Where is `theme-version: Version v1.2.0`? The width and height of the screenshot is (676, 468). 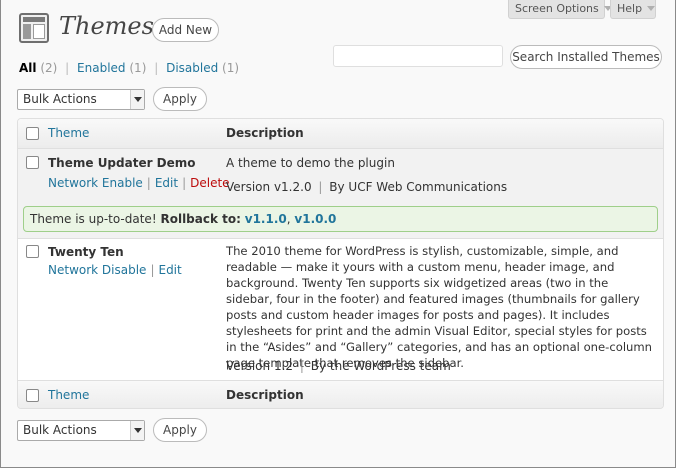 theme-version: Version v1.2.0 is located at coordinates (269, 187).